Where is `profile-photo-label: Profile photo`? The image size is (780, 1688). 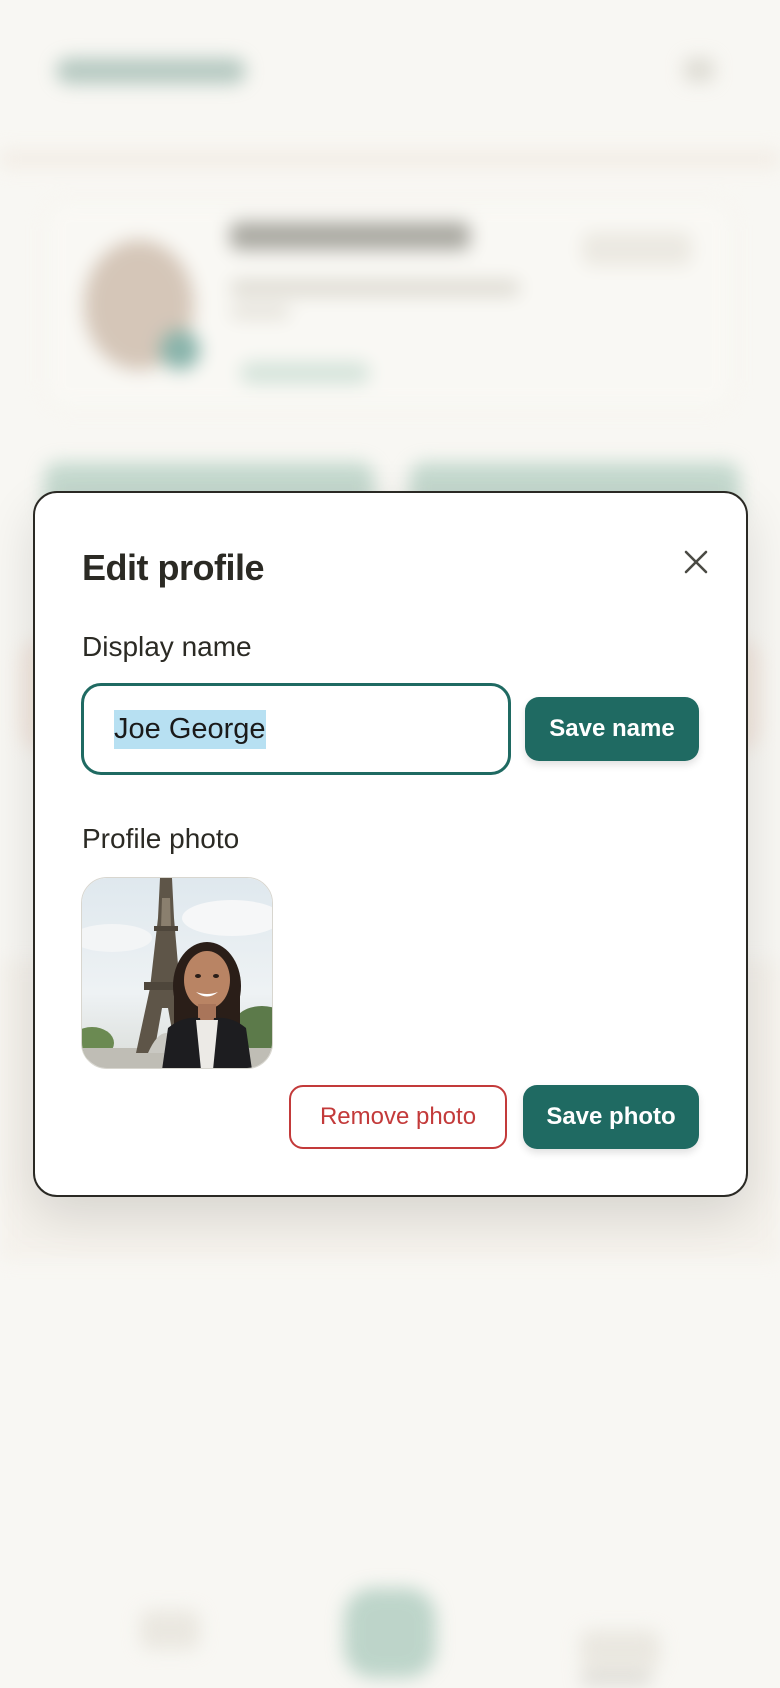 profile-photo-label: Profile photo is located at coordinates (161, 838).